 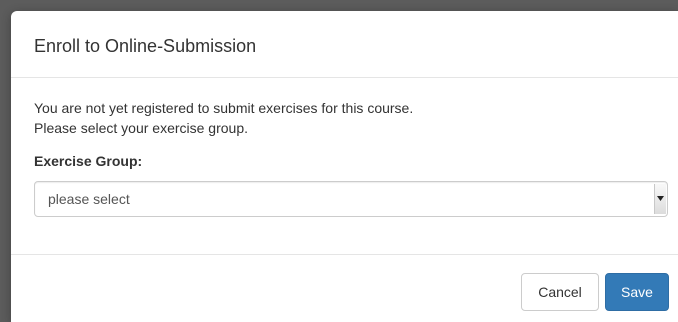 I want to click on exercise-group-select: please select, so click(x=351, y=199).